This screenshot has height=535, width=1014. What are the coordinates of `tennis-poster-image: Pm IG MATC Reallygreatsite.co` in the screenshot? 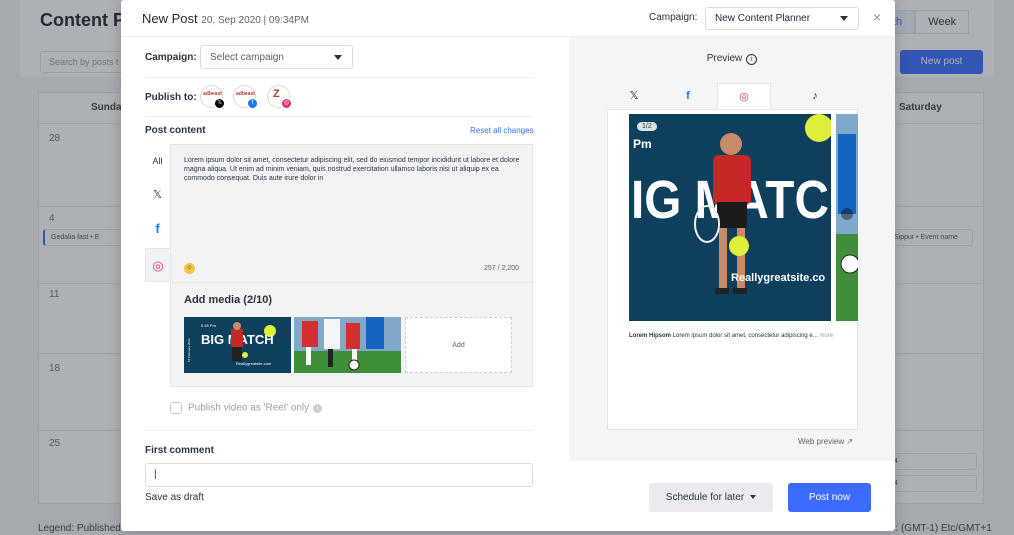 It's located at (730, 217).